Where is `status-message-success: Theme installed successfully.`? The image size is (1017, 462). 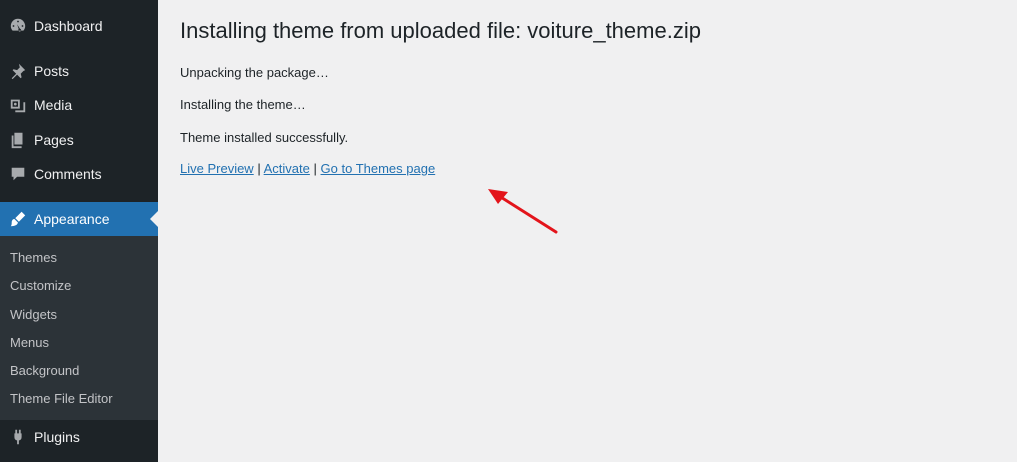
status-message-success: Theme installed successfully. is located at coordinates (264, 137).